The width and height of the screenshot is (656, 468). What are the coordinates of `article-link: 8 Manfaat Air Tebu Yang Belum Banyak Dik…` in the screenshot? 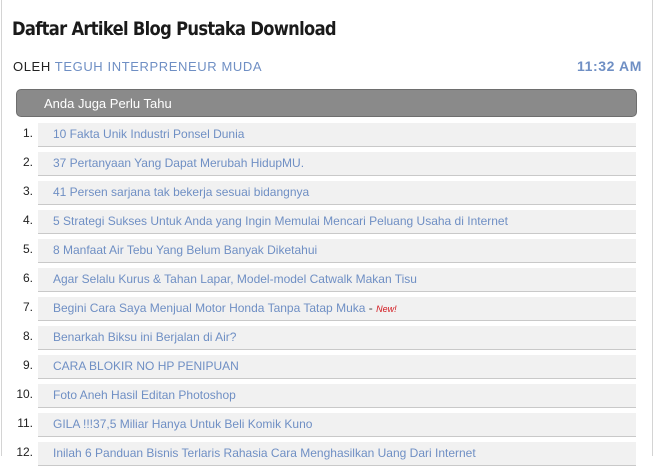 It's located at (185, 250).